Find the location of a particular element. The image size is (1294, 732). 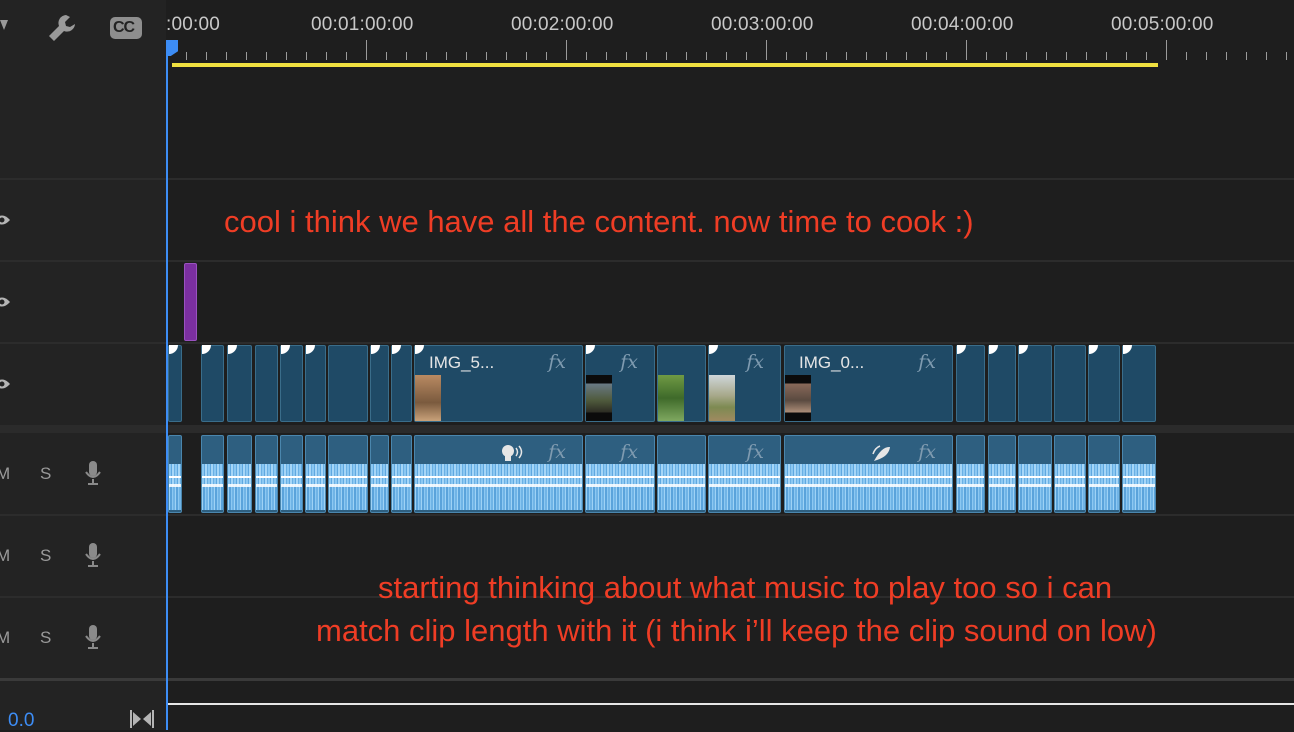

playhead-line is located at coordinates (167, 393).